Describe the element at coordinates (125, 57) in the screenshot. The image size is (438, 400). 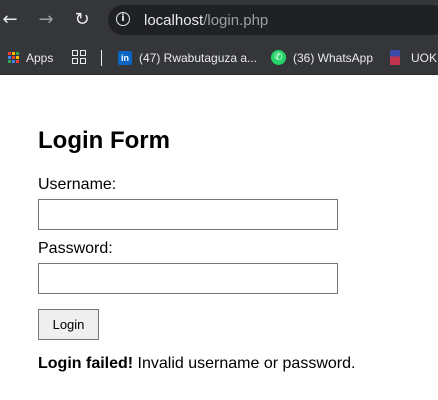
I see `linkedin-icon: in` at that location.